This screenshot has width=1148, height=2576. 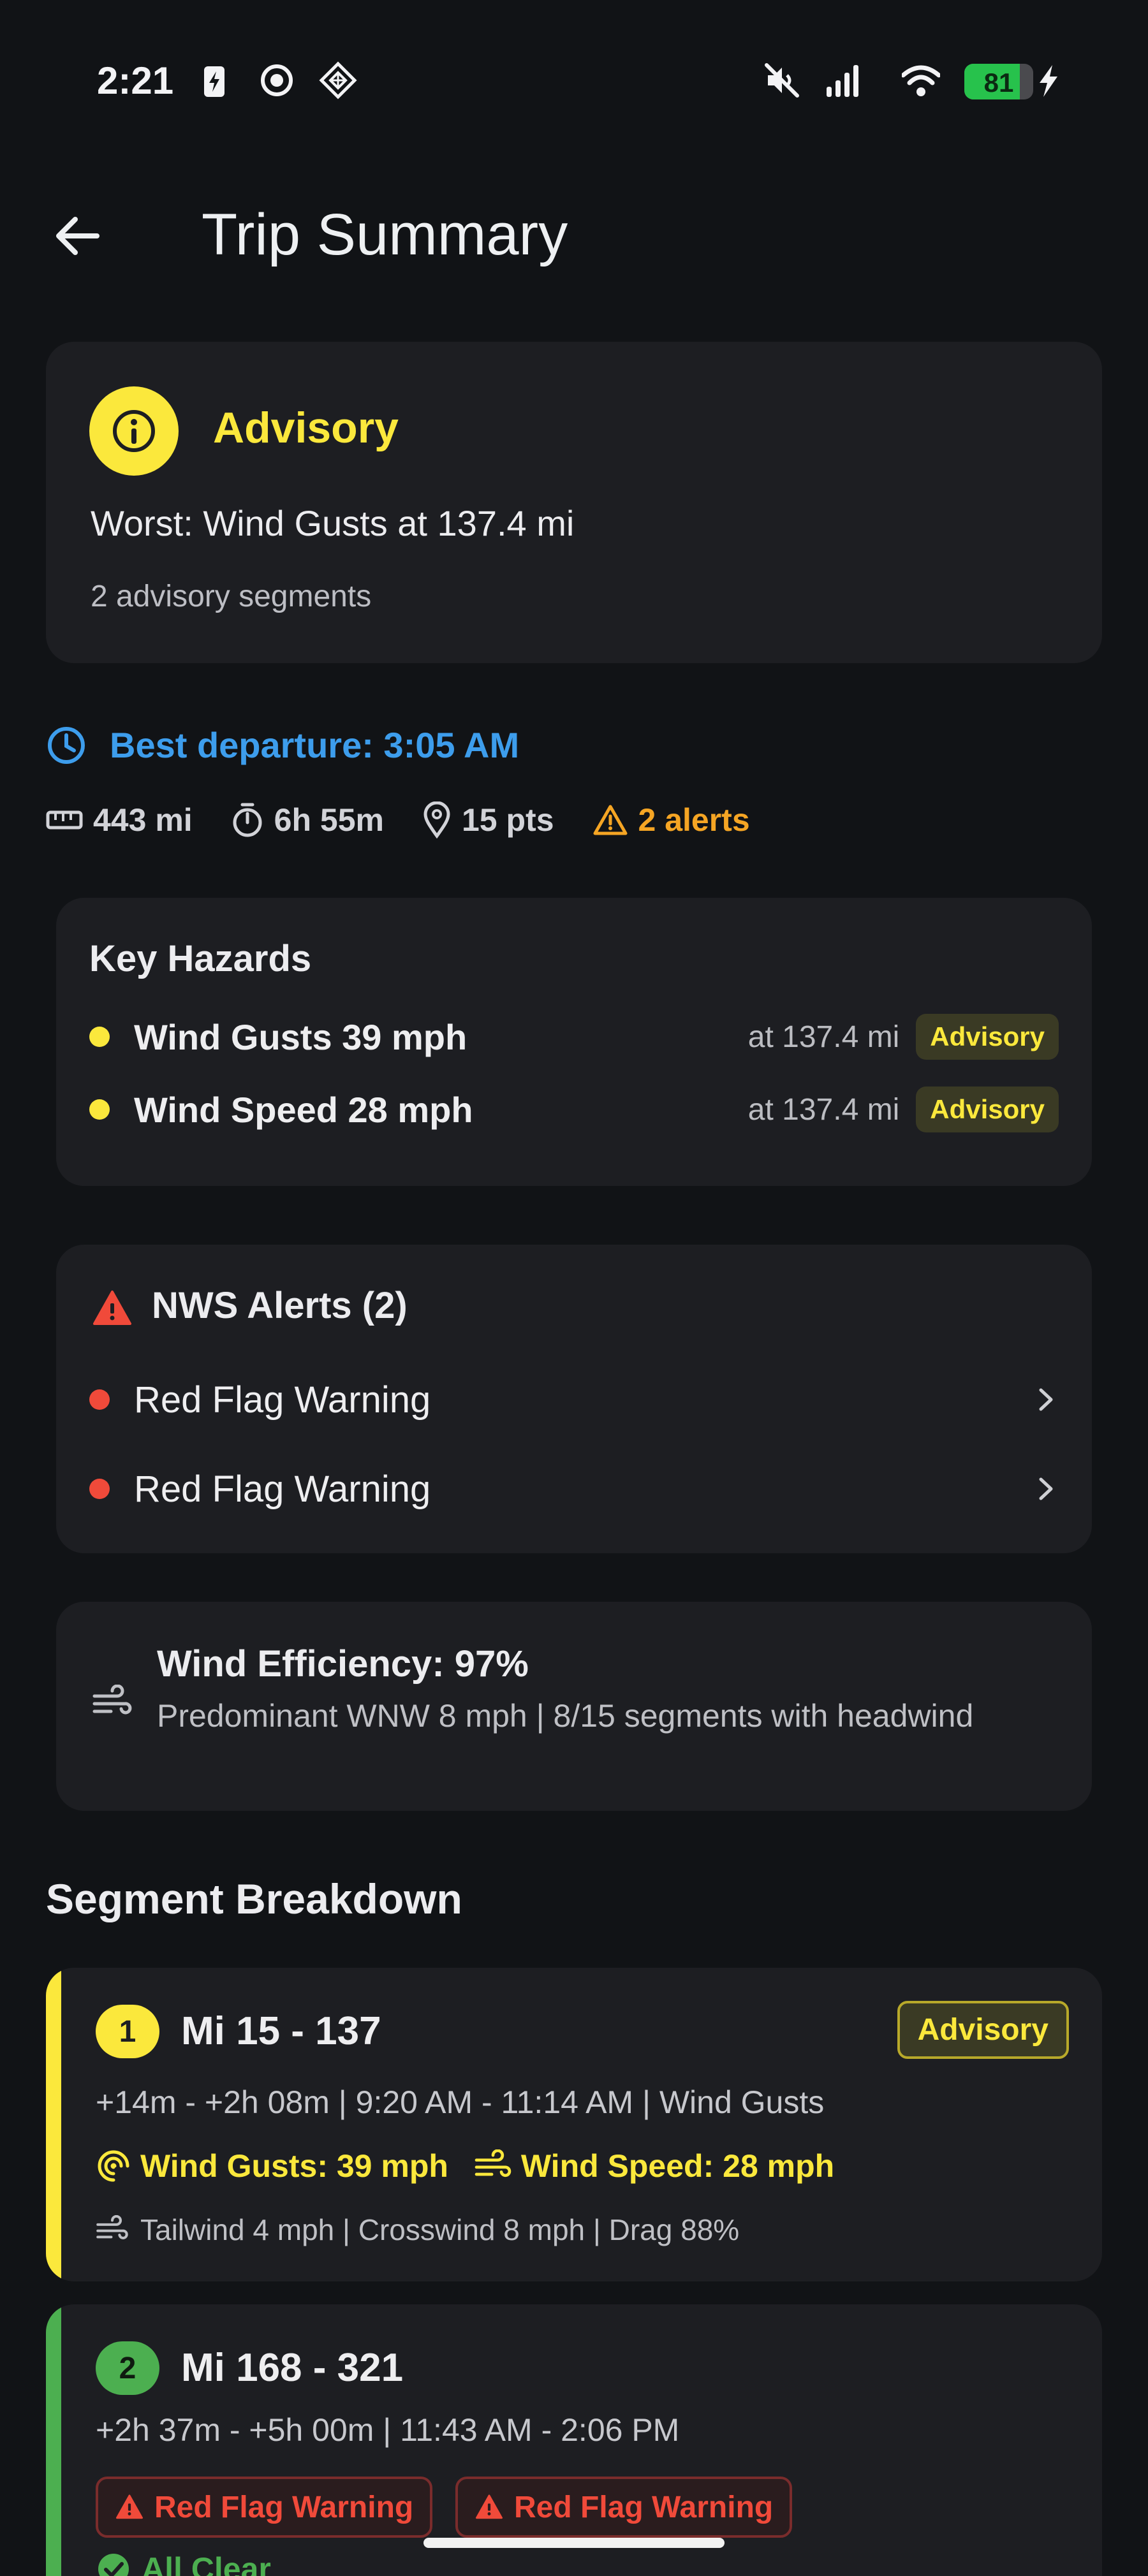 What do you see at coordinates (574, 76) in the screenshot?
I see `status-bar: 2:21 81` at bounding box center [574, 76].